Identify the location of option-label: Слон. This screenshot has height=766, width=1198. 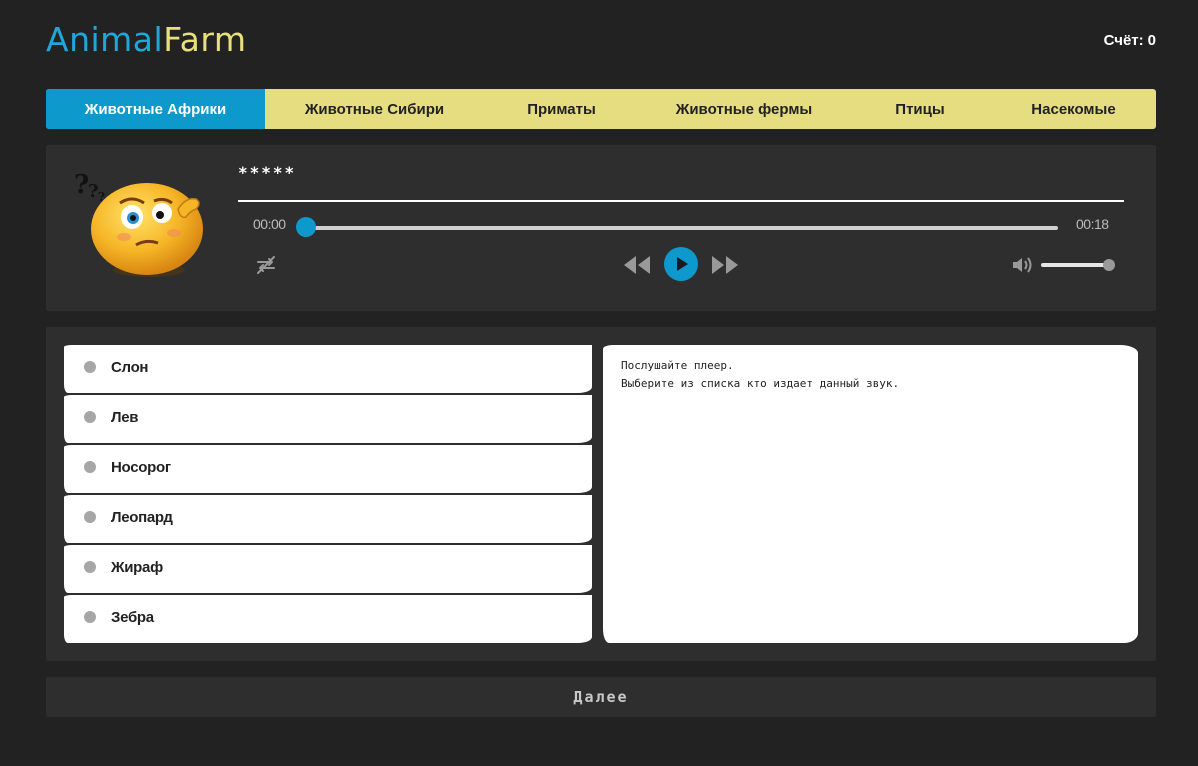
(130, 367).